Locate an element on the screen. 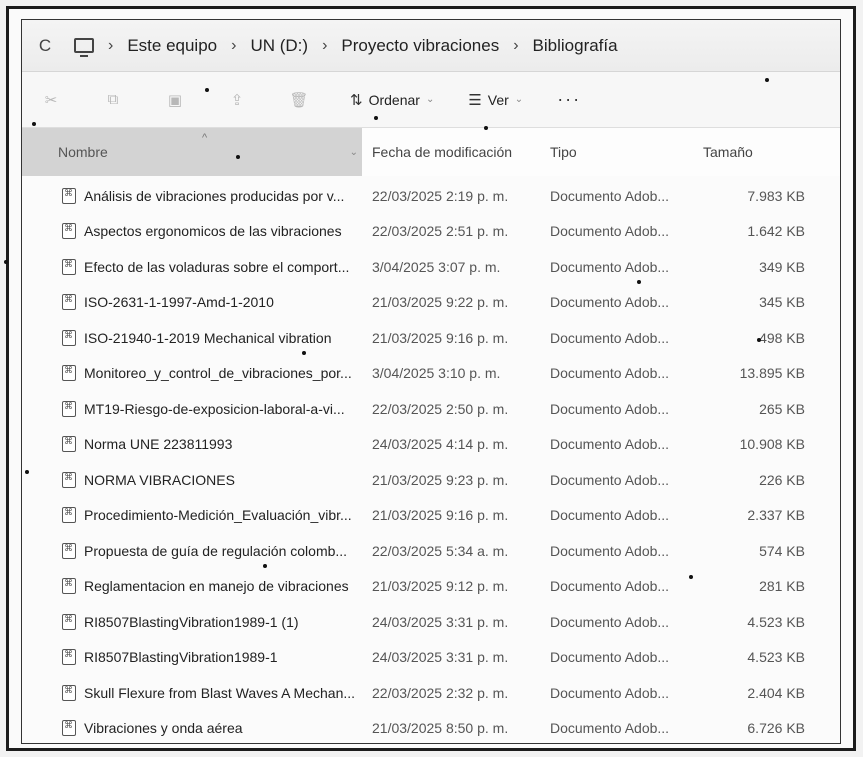 The height and width of the screenshot is (757, 863). column-header-type: Tipo is located at coordinates (612, 152).